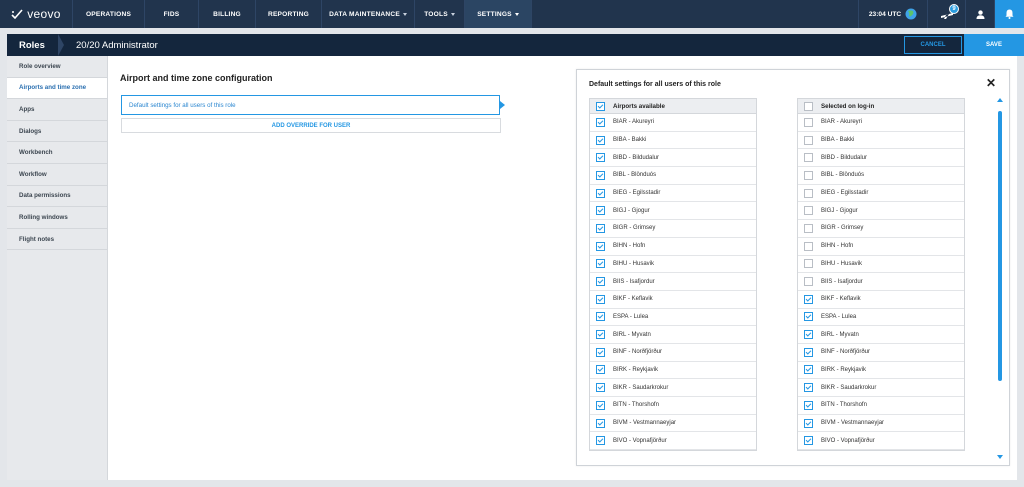 The width and height of the screenshot is (1024, 487). Describe the element at coordinates (673, 141) in the screenshot. I see `airport-row-available: BIBA - Bakki` at that location.